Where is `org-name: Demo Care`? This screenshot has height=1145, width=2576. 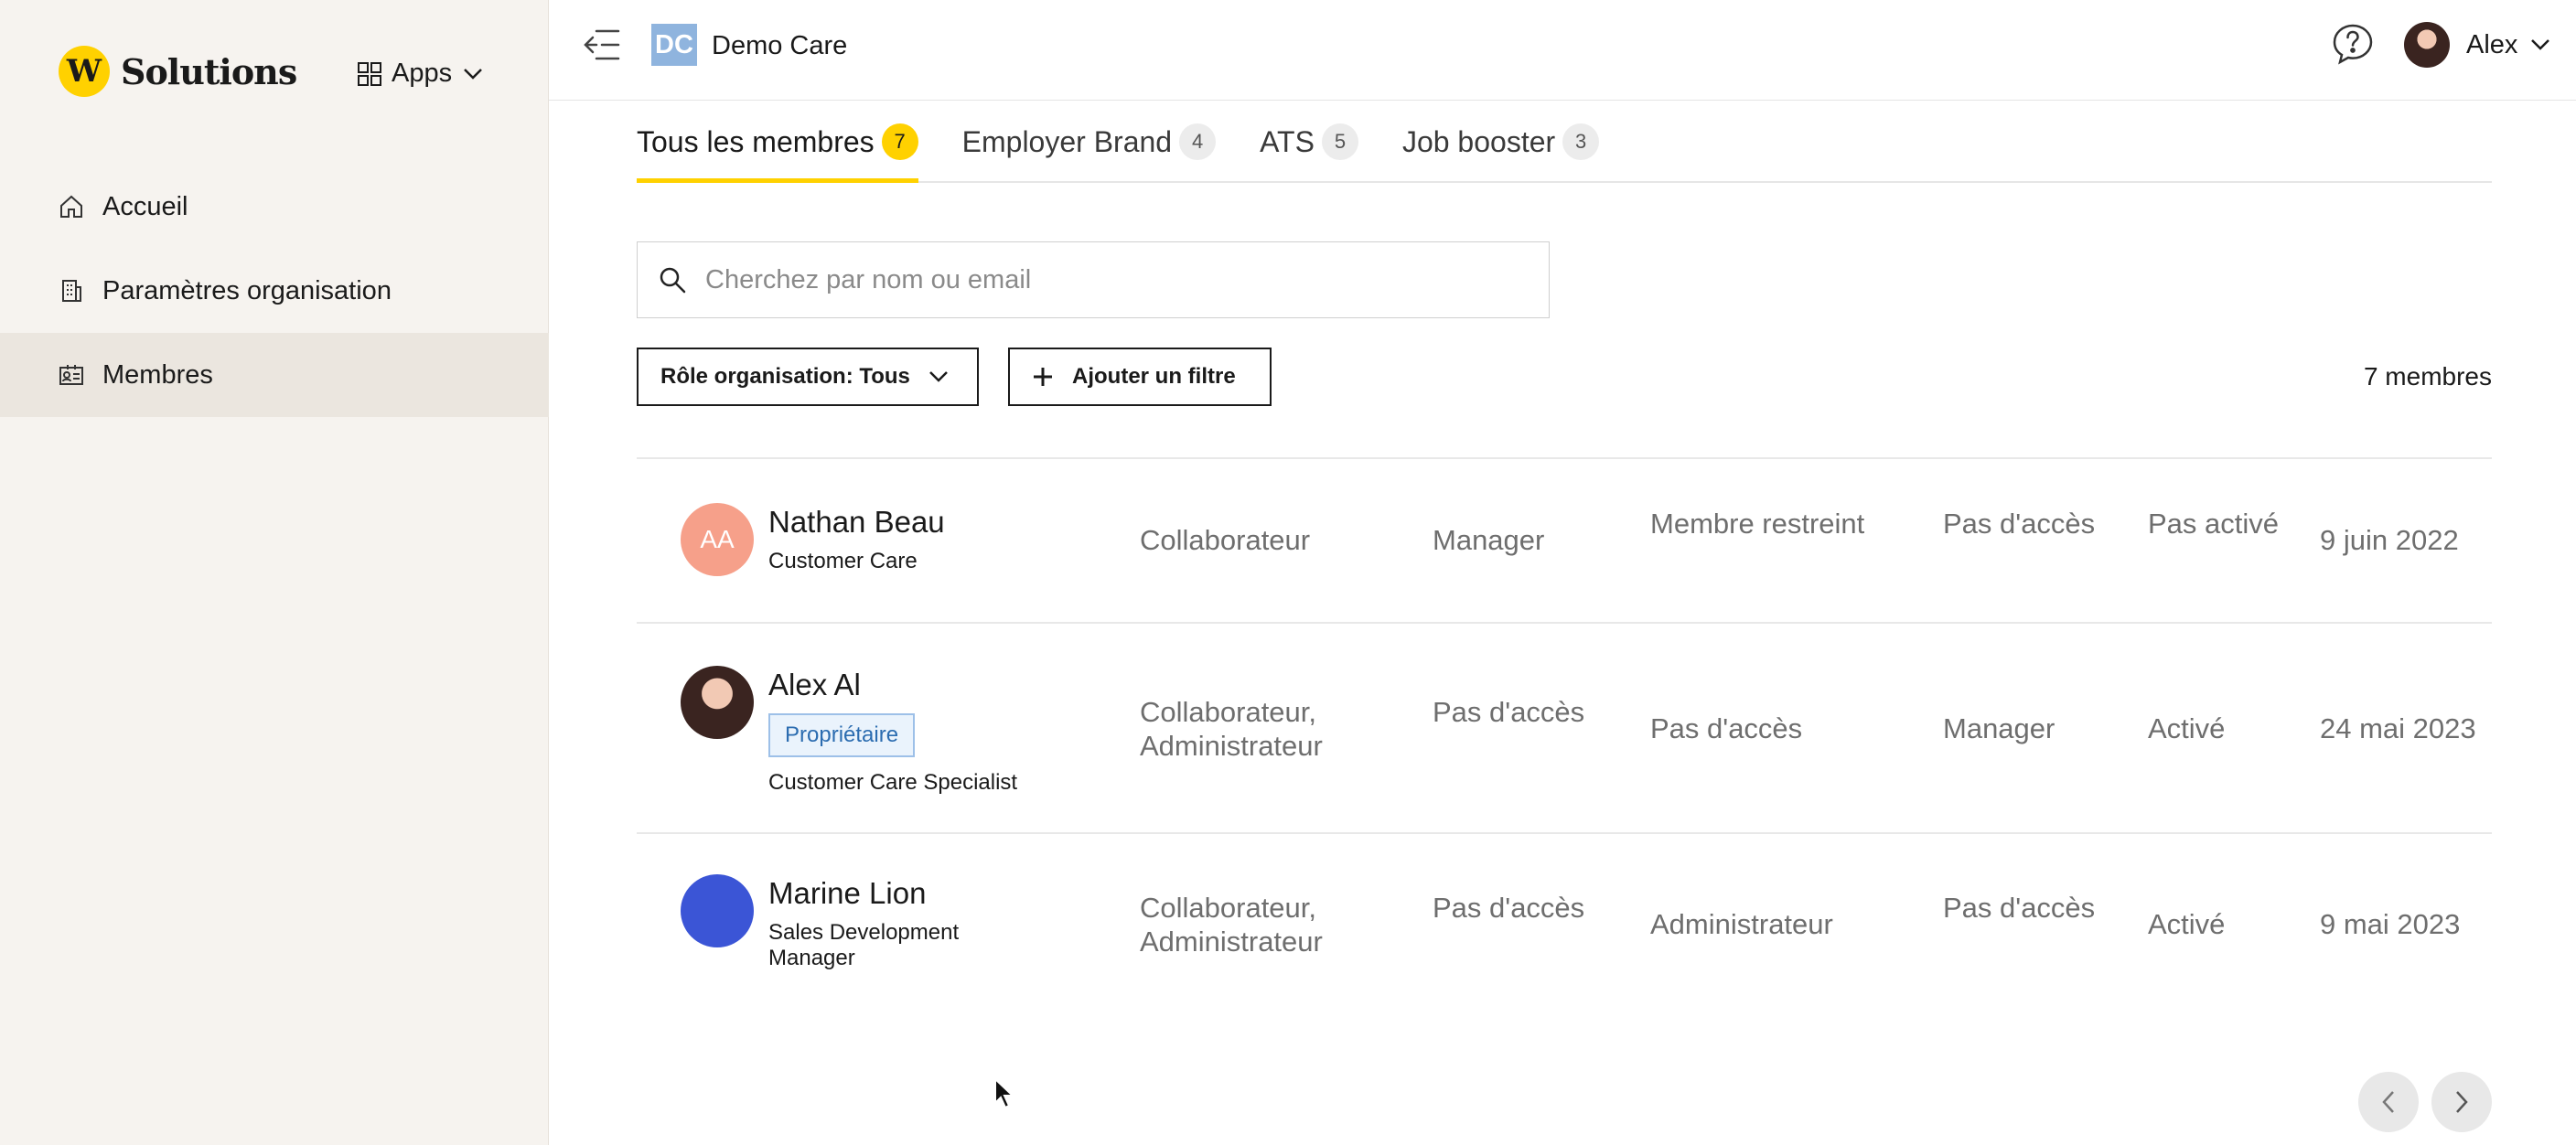 org-name: Demo Care is located at coordinates (780, 45).